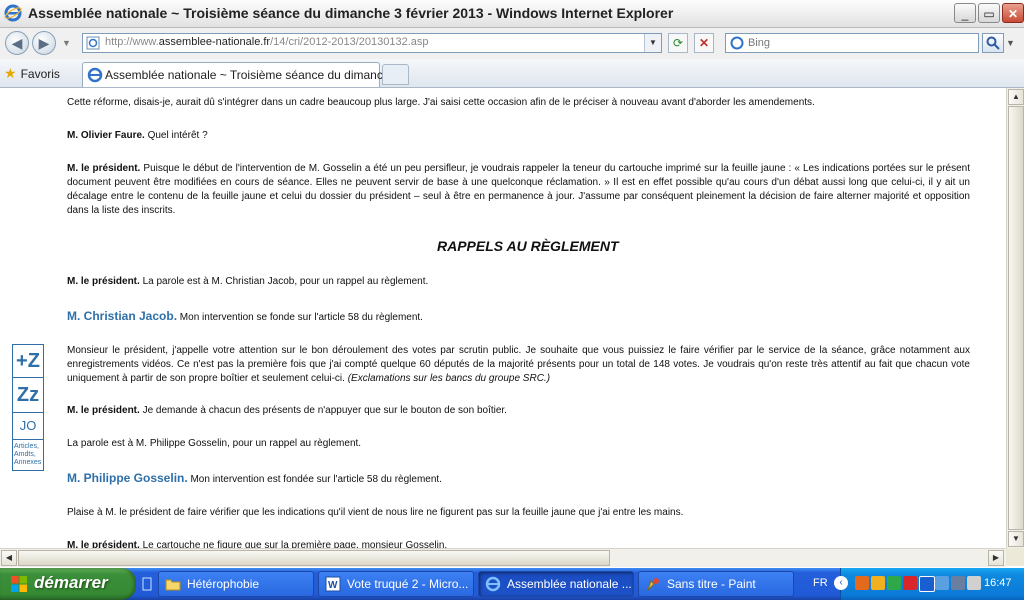 The image size is (1024, 600). What do you see at coordinates (122, 316) in the screenshot?
I see `deputy-link: M. Christian Jacob.` at bounding box center [122, 316].